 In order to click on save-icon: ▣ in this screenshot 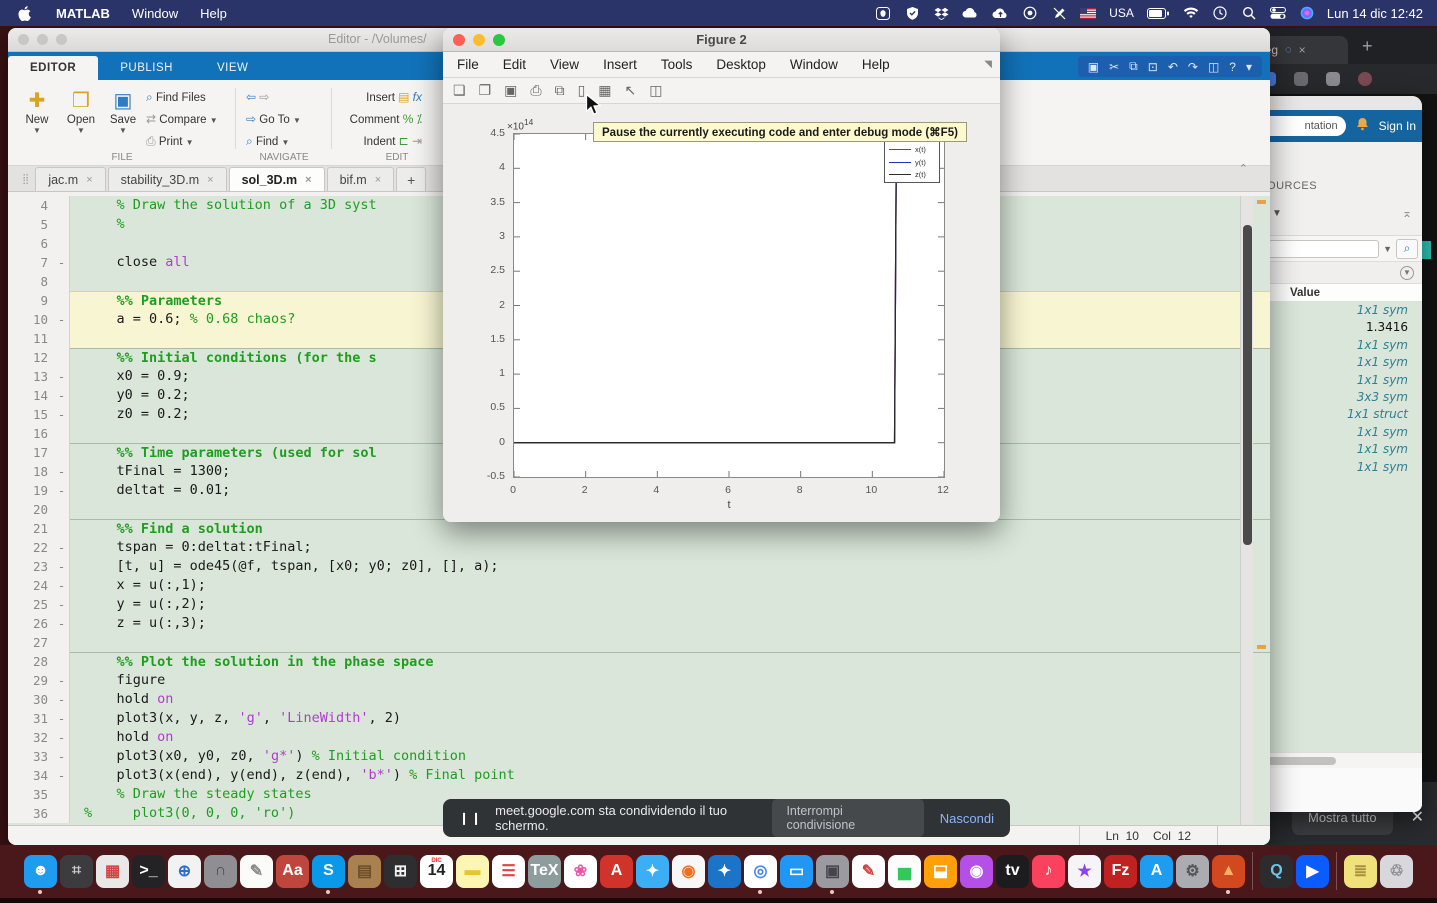, I will do `click(1093, 67)`.